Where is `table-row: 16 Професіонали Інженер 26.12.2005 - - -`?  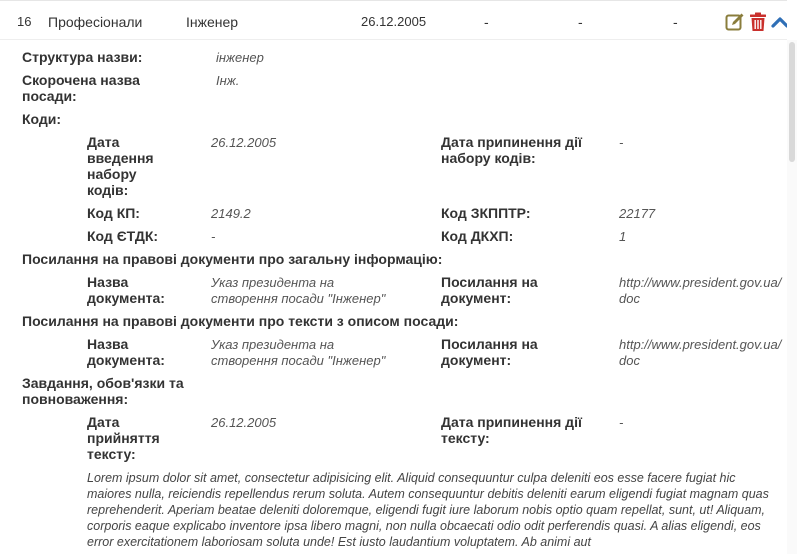
table-row: 16 Професіонали Інженер 26.12.2005 - - - is located at coordinates (393, 20).